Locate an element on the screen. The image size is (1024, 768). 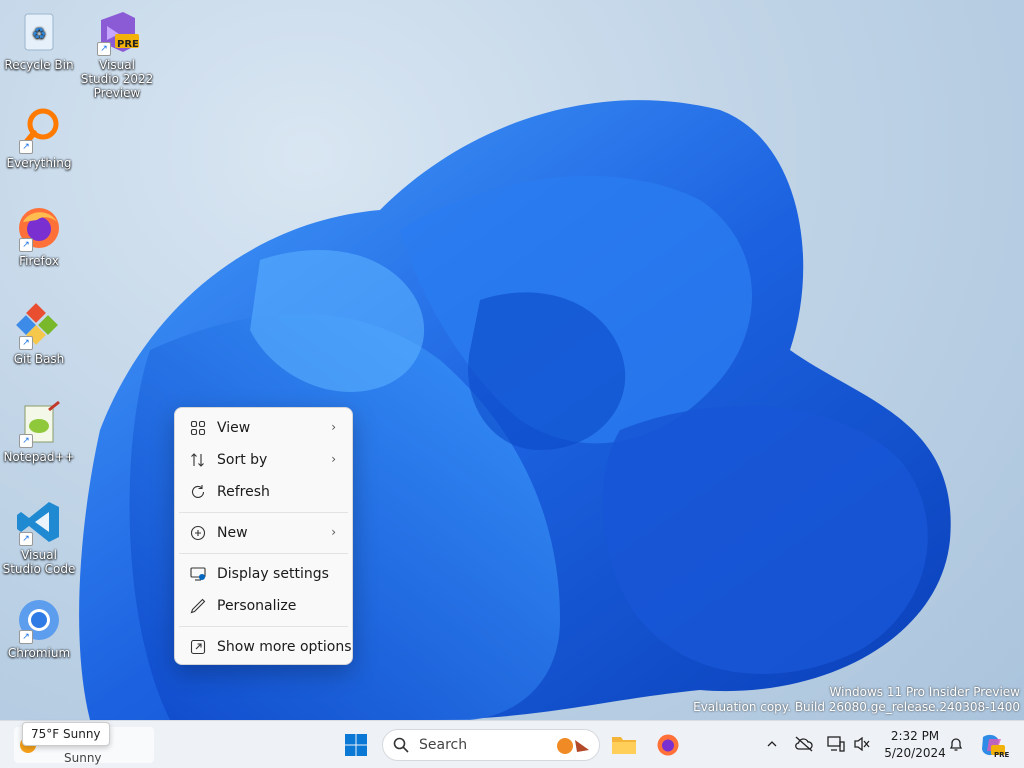
desktop-icon-label: Git Bash is located at coordinates (39, 359).